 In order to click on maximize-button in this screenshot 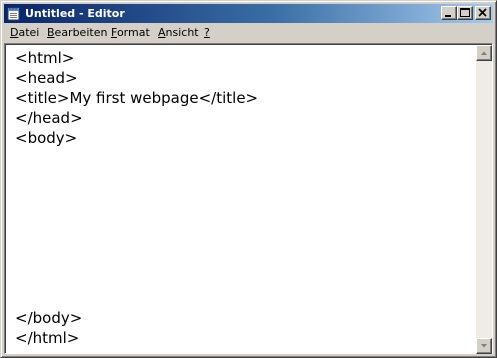, I will do `click(465, 13)`.